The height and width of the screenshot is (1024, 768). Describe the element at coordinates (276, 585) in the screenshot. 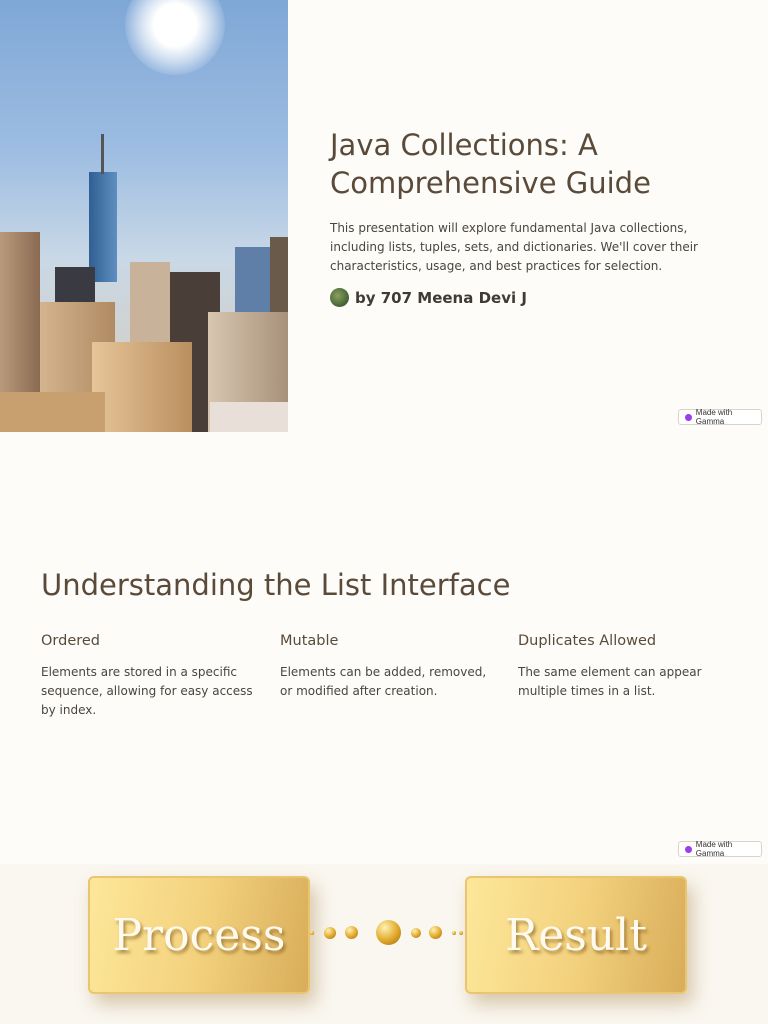

I see `list-interface-title: Understanding the List Interface` at that location.